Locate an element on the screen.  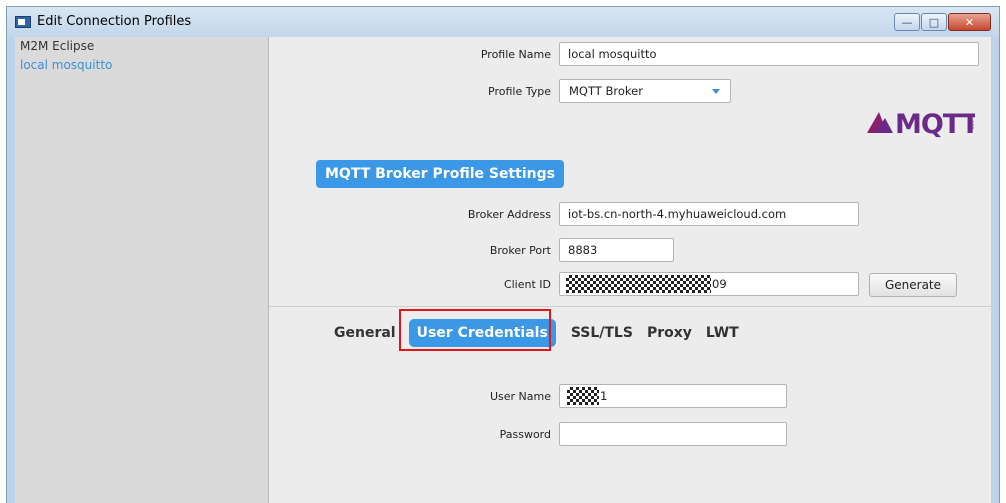
tab-lwt: LWT is located at coordinates (722, 333).